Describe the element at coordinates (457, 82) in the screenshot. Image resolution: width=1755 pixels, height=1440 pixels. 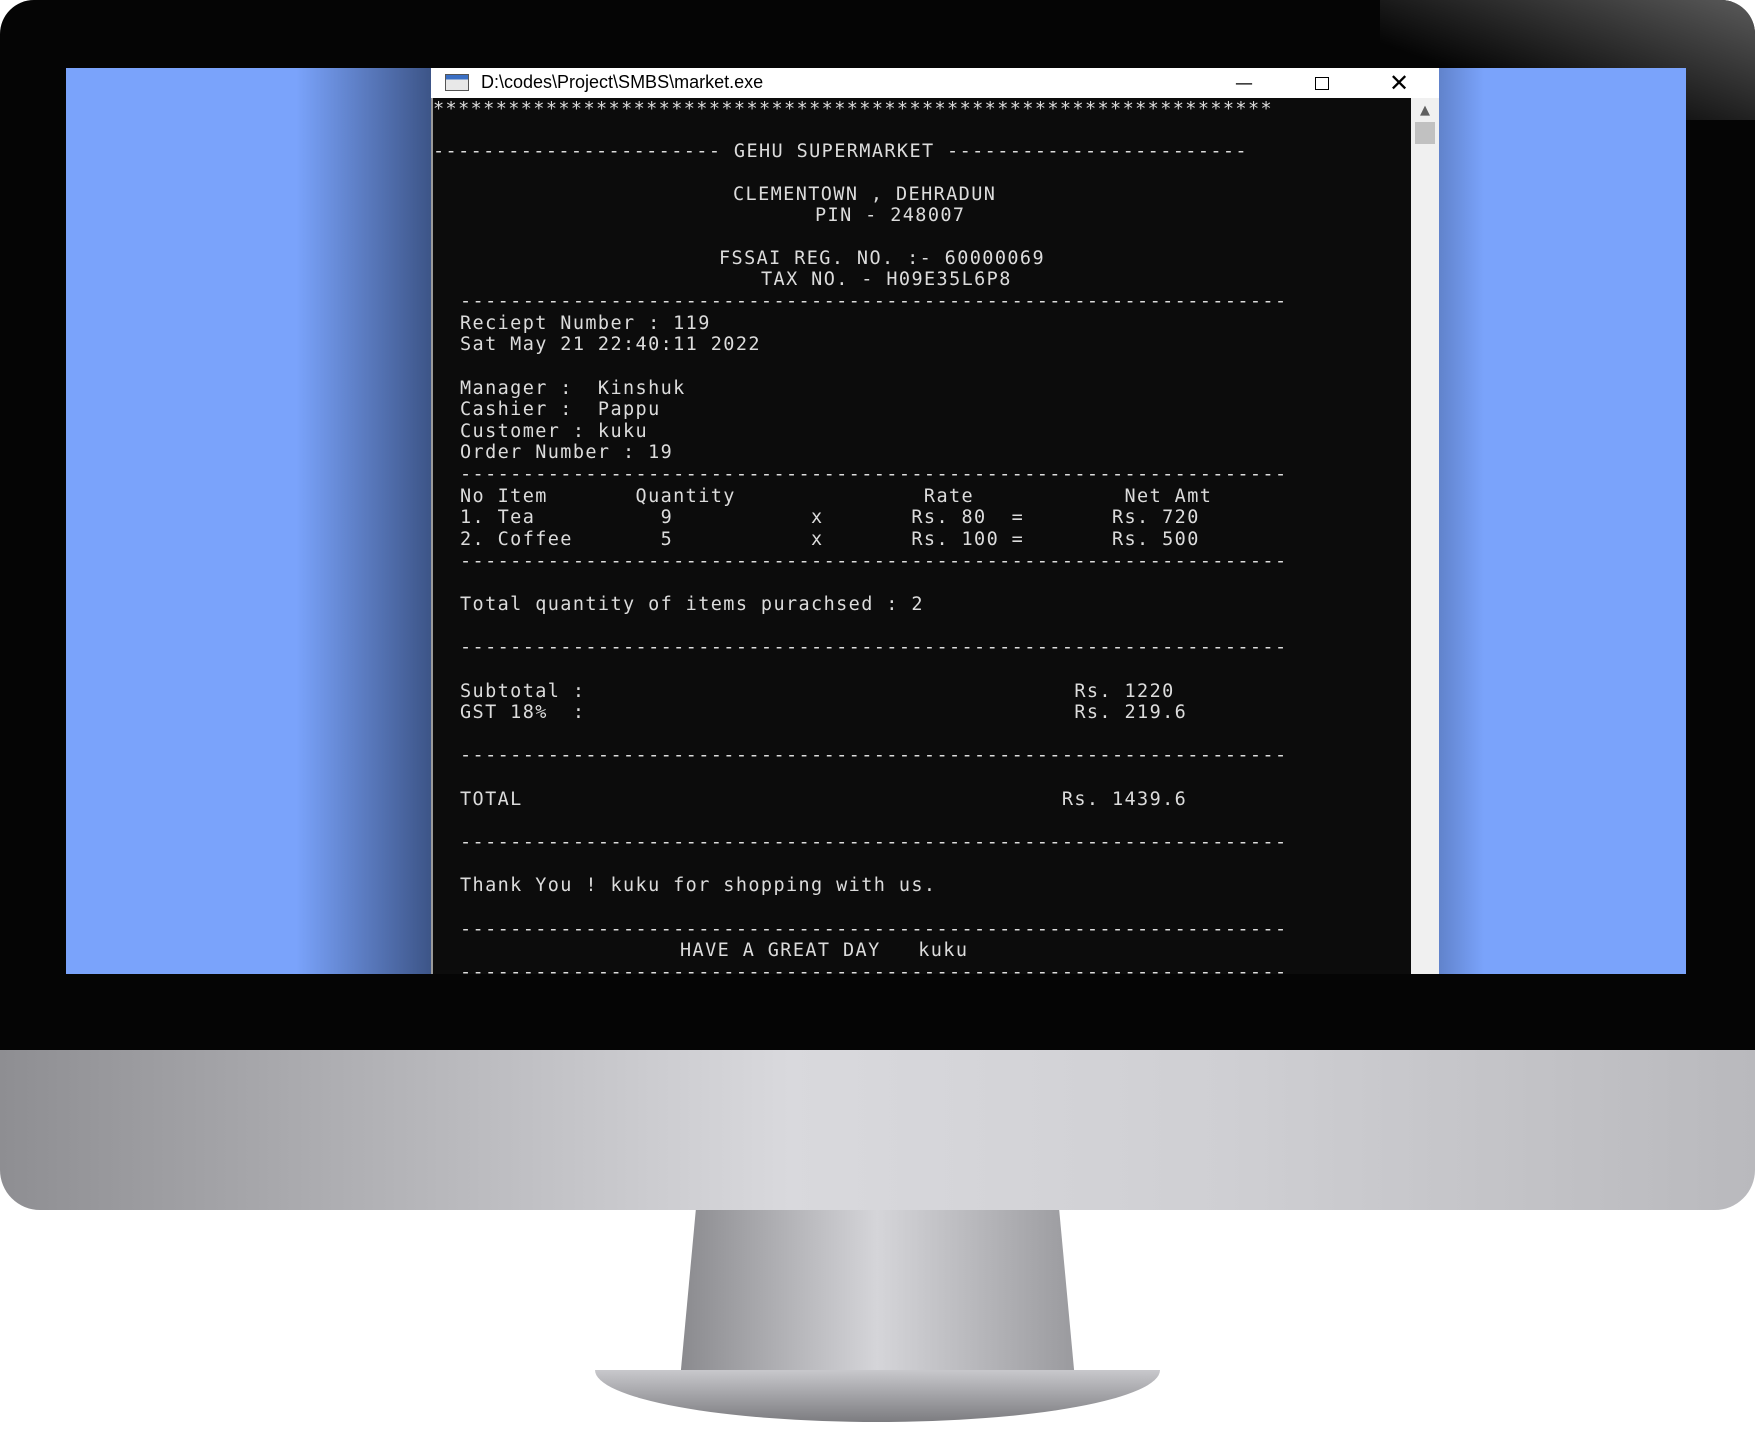
I see `console-app-icon` at that location.